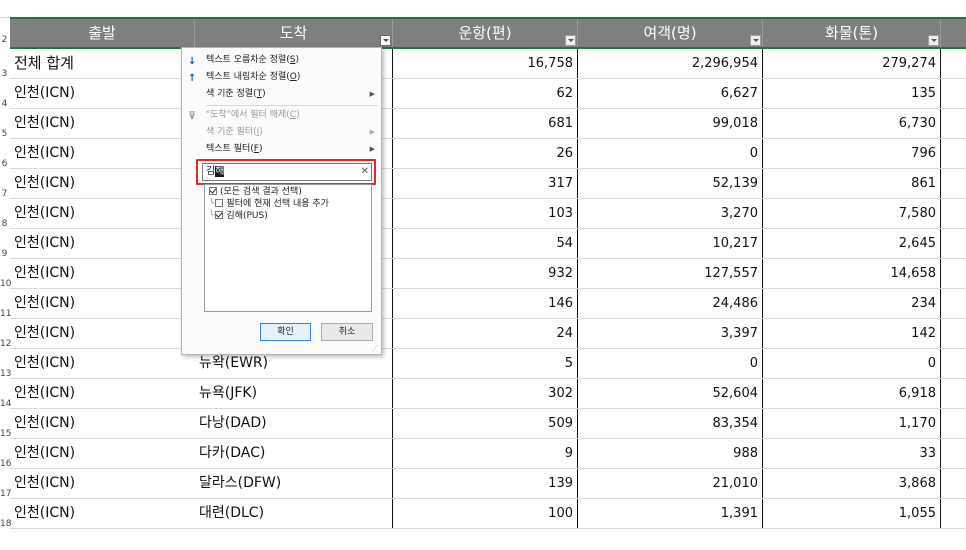  Describe the element at coordinates (4, 254) in the screenshot. I see `row-number: 9` at that location.